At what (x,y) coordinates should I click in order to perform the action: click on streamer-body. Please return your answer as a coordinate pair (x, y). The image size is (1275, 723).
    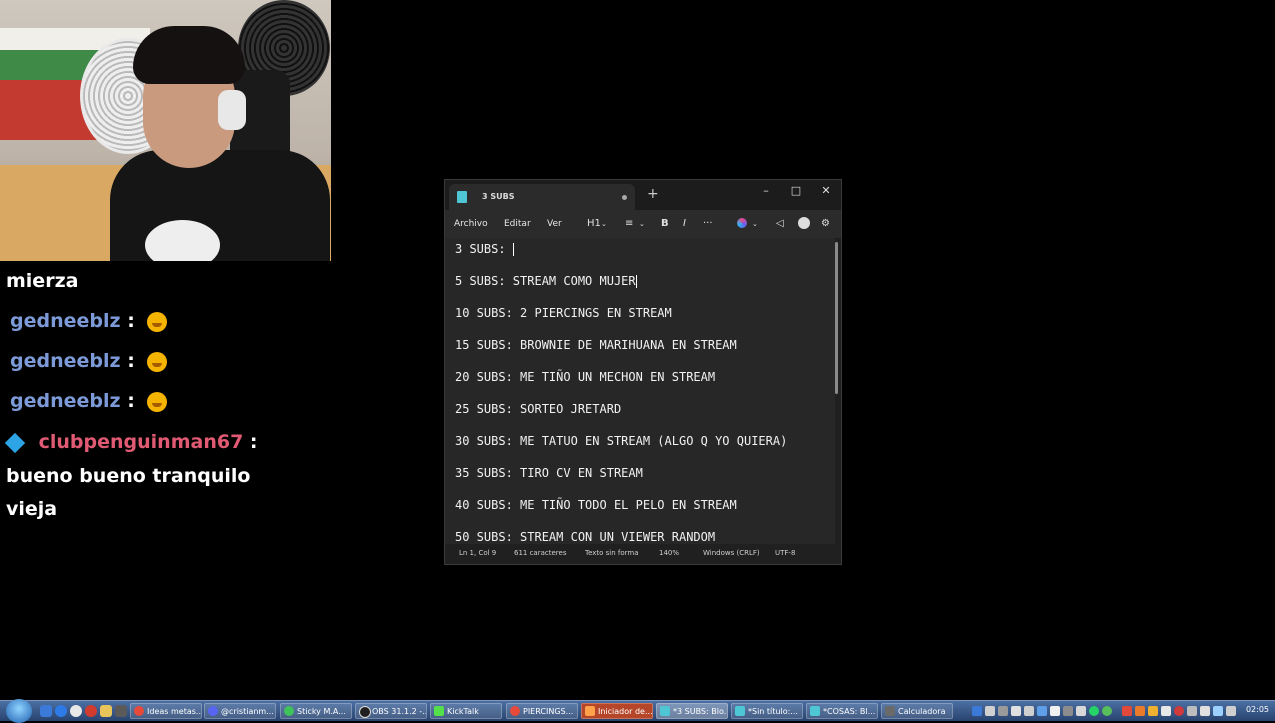
    Looking at the image, I should click on (220, 205).